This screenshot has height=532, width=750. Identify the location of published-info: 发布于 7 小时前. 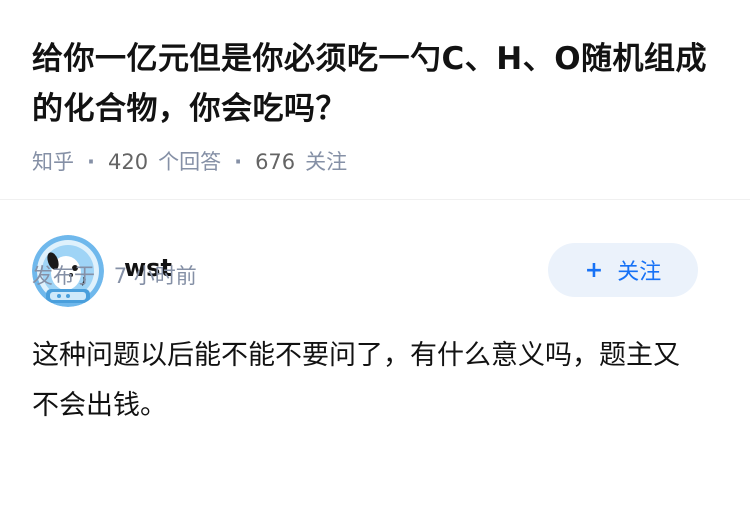
(114, 276).